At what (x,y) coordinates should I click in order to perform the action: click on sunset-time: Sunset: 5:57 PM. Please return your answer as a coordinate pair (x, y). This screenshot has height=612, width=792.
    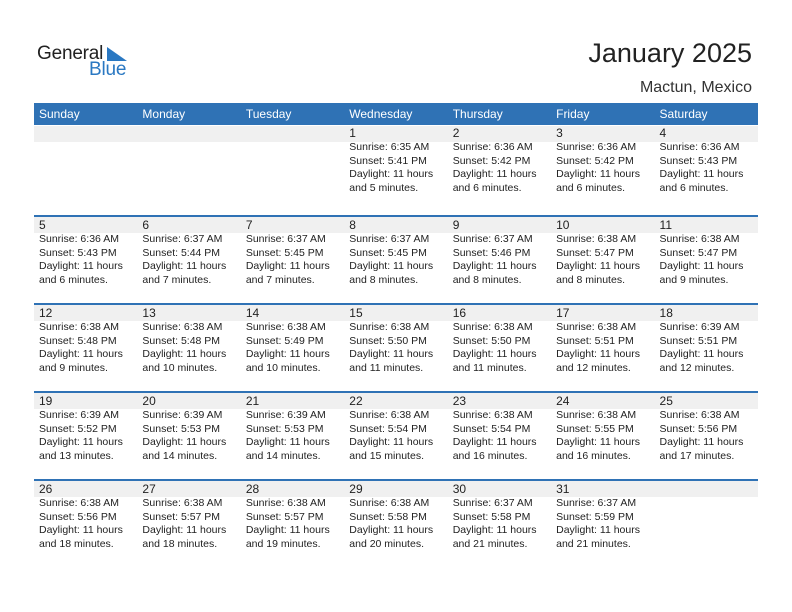
    Looking at the image, I should click on (284, 516).